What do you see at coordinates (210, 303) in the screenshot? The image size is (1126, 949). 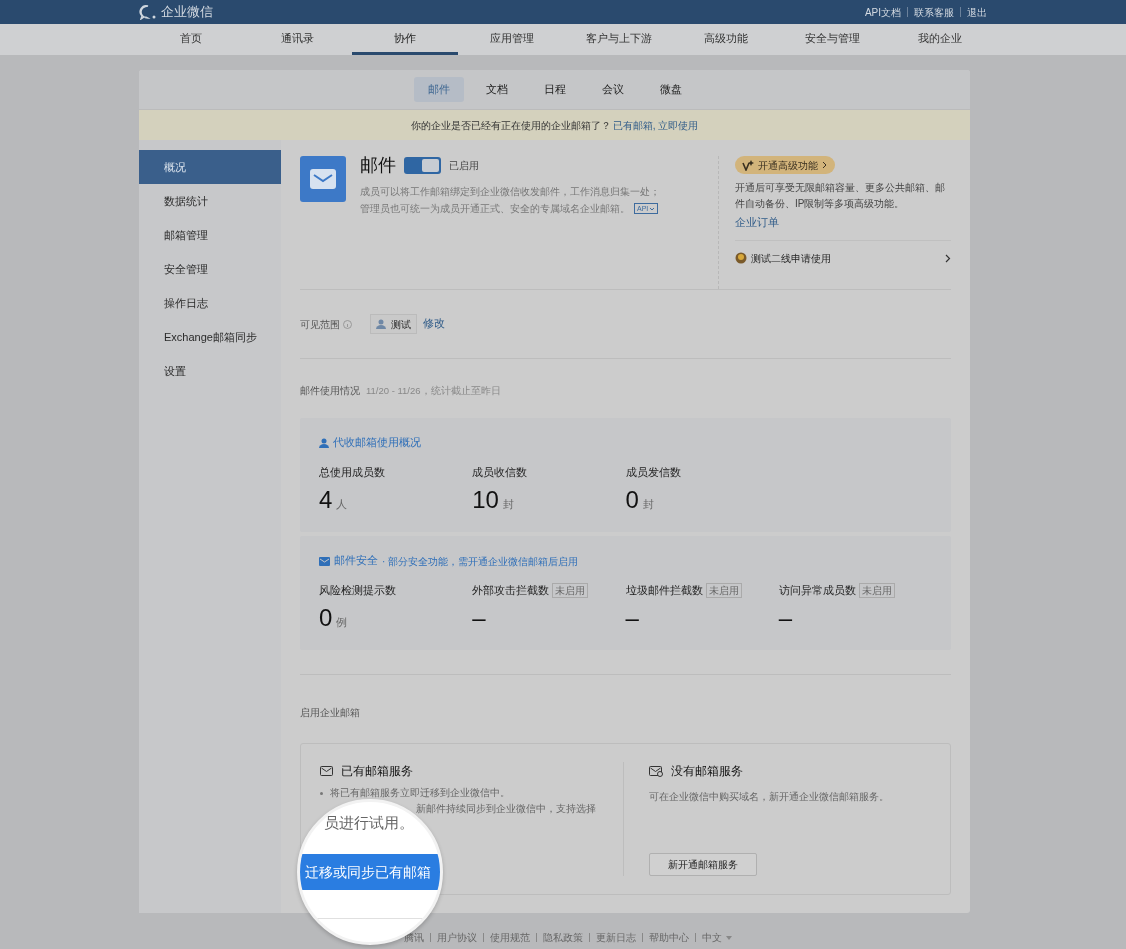 I see `sidebar-item: 操作日志` at bounding box center [210, 303].